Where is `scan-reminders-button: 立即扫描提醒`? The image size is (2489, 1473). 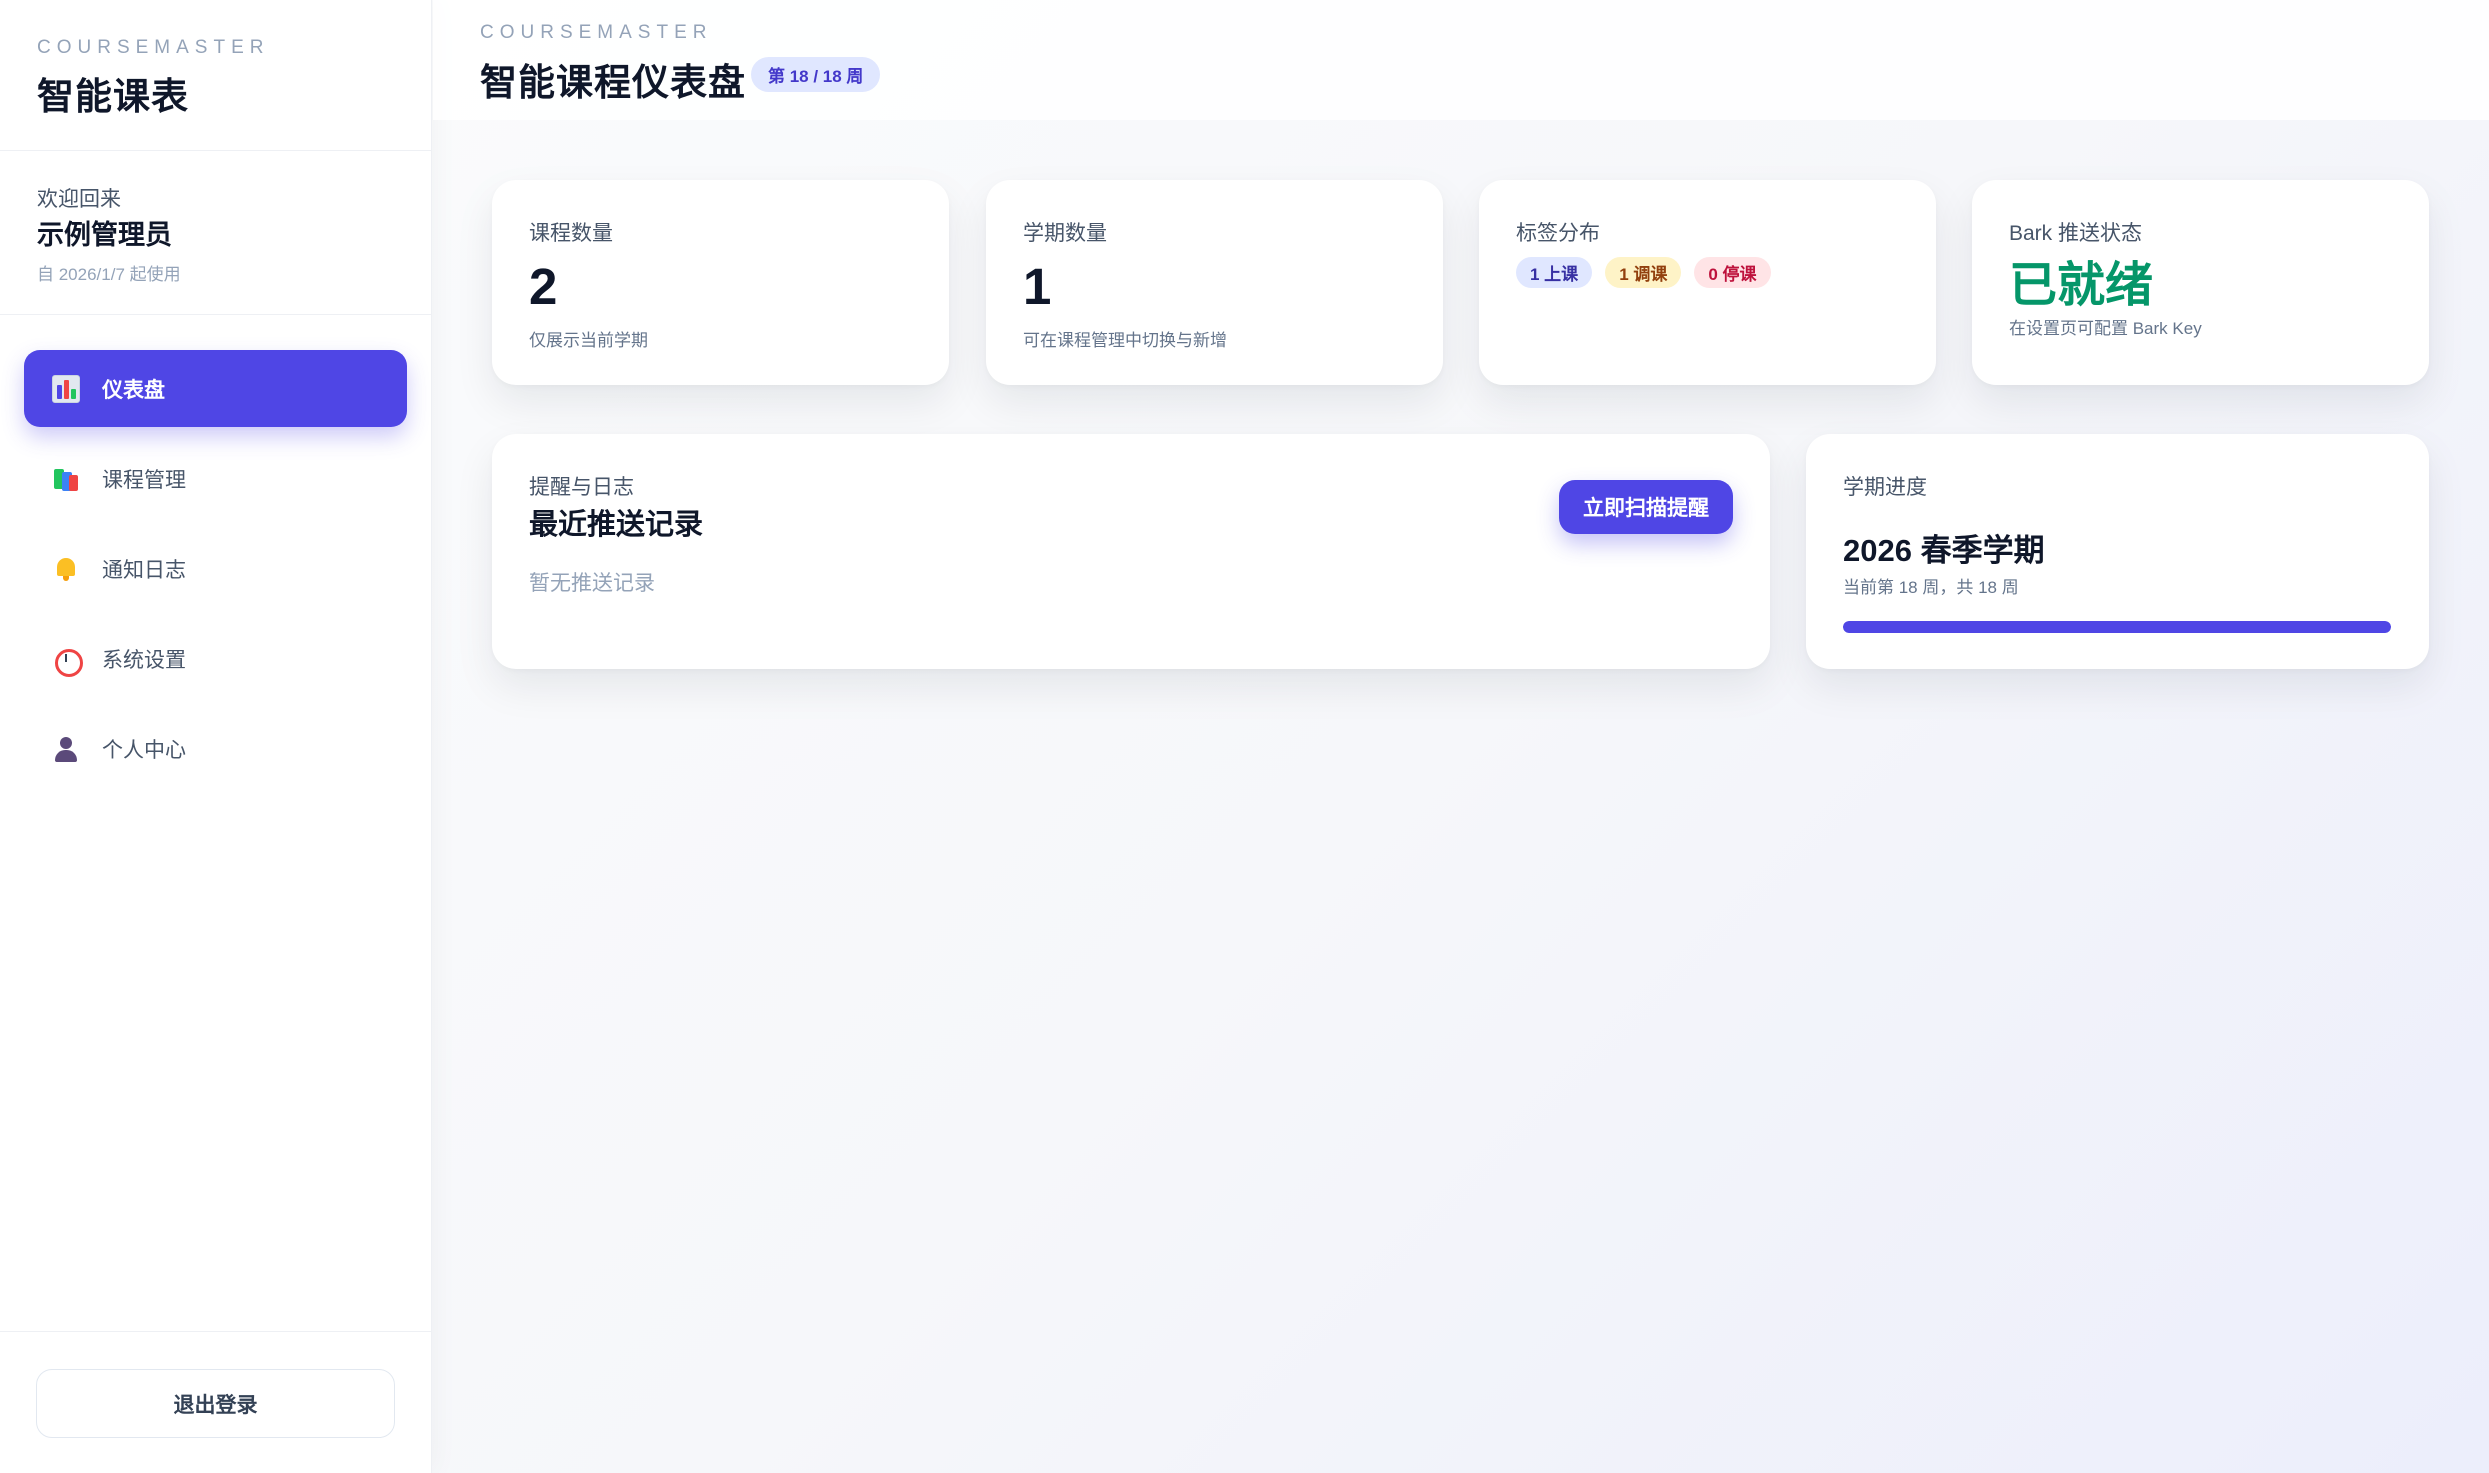
scan-reminders-button: 立即扫描提醒 is located at coordinates (1646, 507).